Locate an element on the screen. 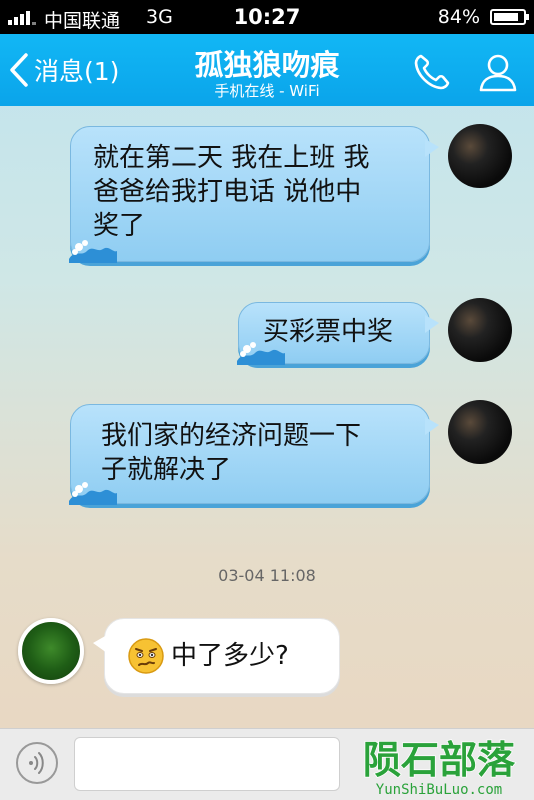 This screenshot has height=800, width=534. message-text: 就在第二天 我在上班 我 爸爸给我打电话 说他中 奖了 is located at coordinates (231, 192).